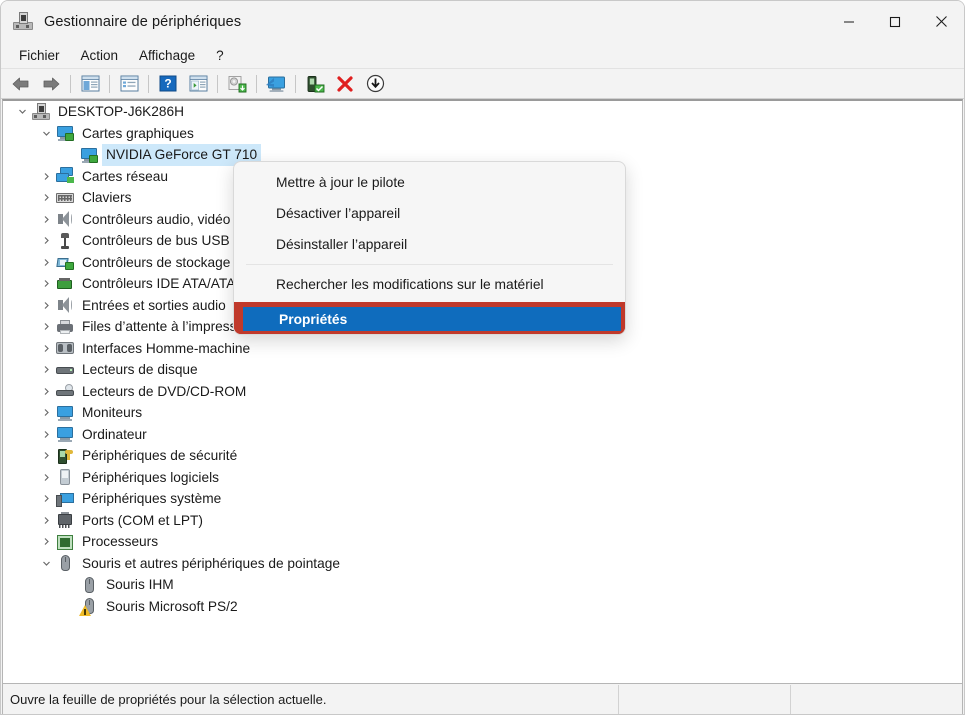  I want to click on context-menu-item-disable-device: Désactiver l’appareil, so click(429, 213).